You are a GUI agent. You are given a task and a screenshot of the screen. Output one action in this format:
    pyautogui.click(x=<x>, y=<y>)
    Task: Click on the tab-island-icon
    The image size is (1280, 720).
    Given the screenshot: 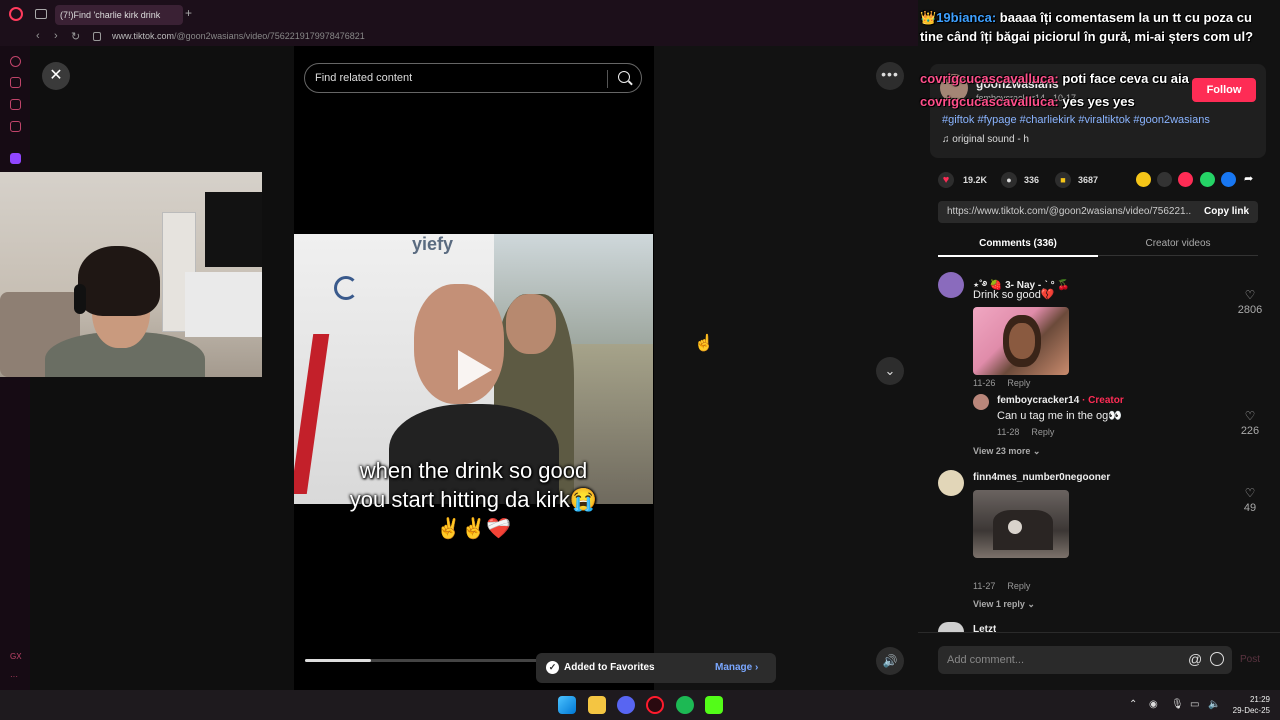 What is the action you would take?
    pyautogui.click(x=41, y=14)
    